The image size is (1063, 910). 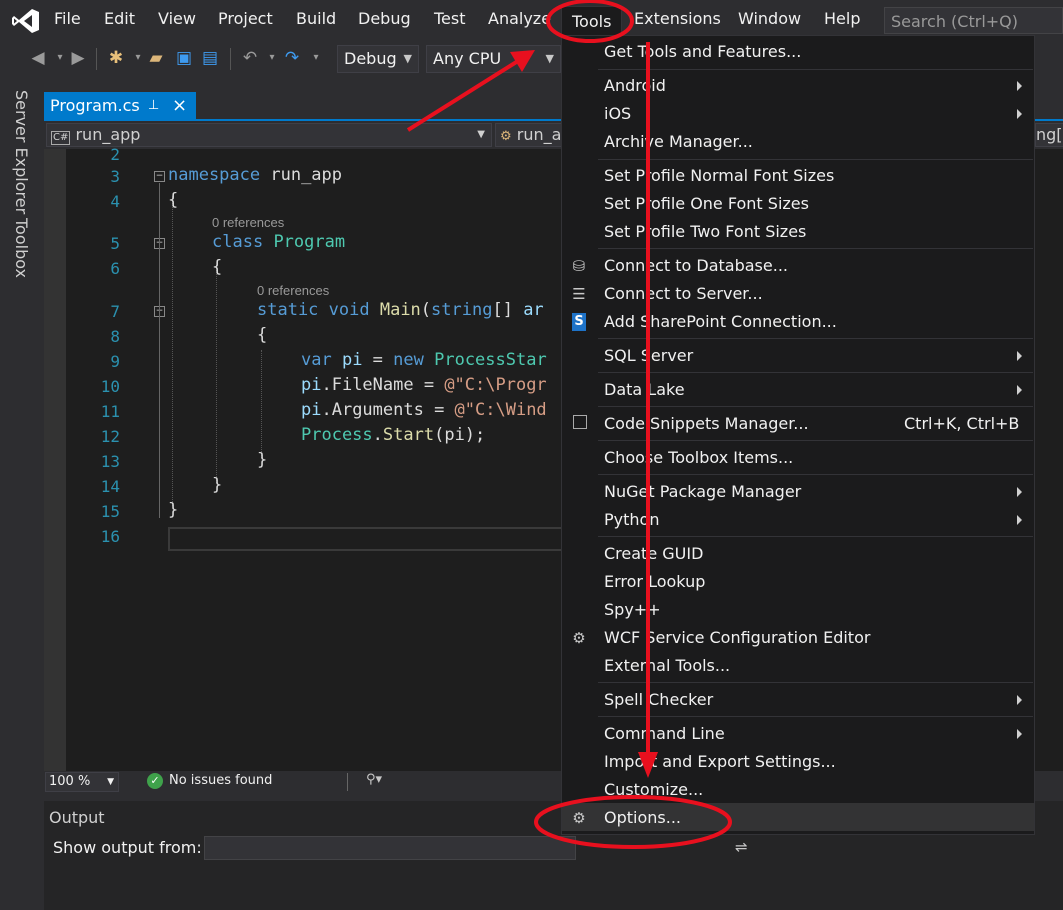 What do you see at coordinates (374, 779) in the screenshot?
I see `broom-icon: ⚲▾` at bounding box center [374, 779].